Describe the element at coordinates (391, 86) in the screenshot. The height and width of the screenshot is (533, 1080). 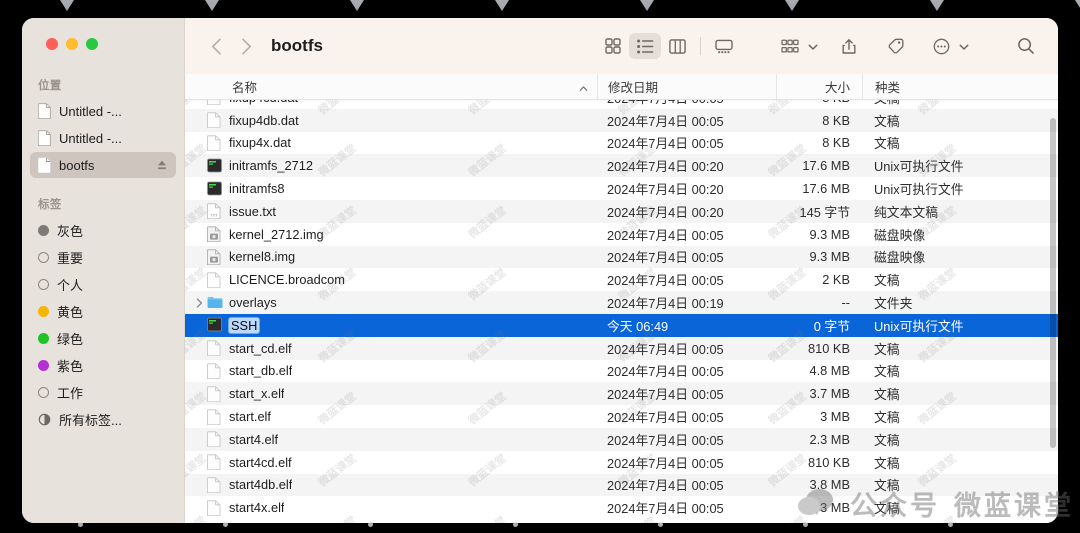
I see `column-header-name: 名称` at that location.